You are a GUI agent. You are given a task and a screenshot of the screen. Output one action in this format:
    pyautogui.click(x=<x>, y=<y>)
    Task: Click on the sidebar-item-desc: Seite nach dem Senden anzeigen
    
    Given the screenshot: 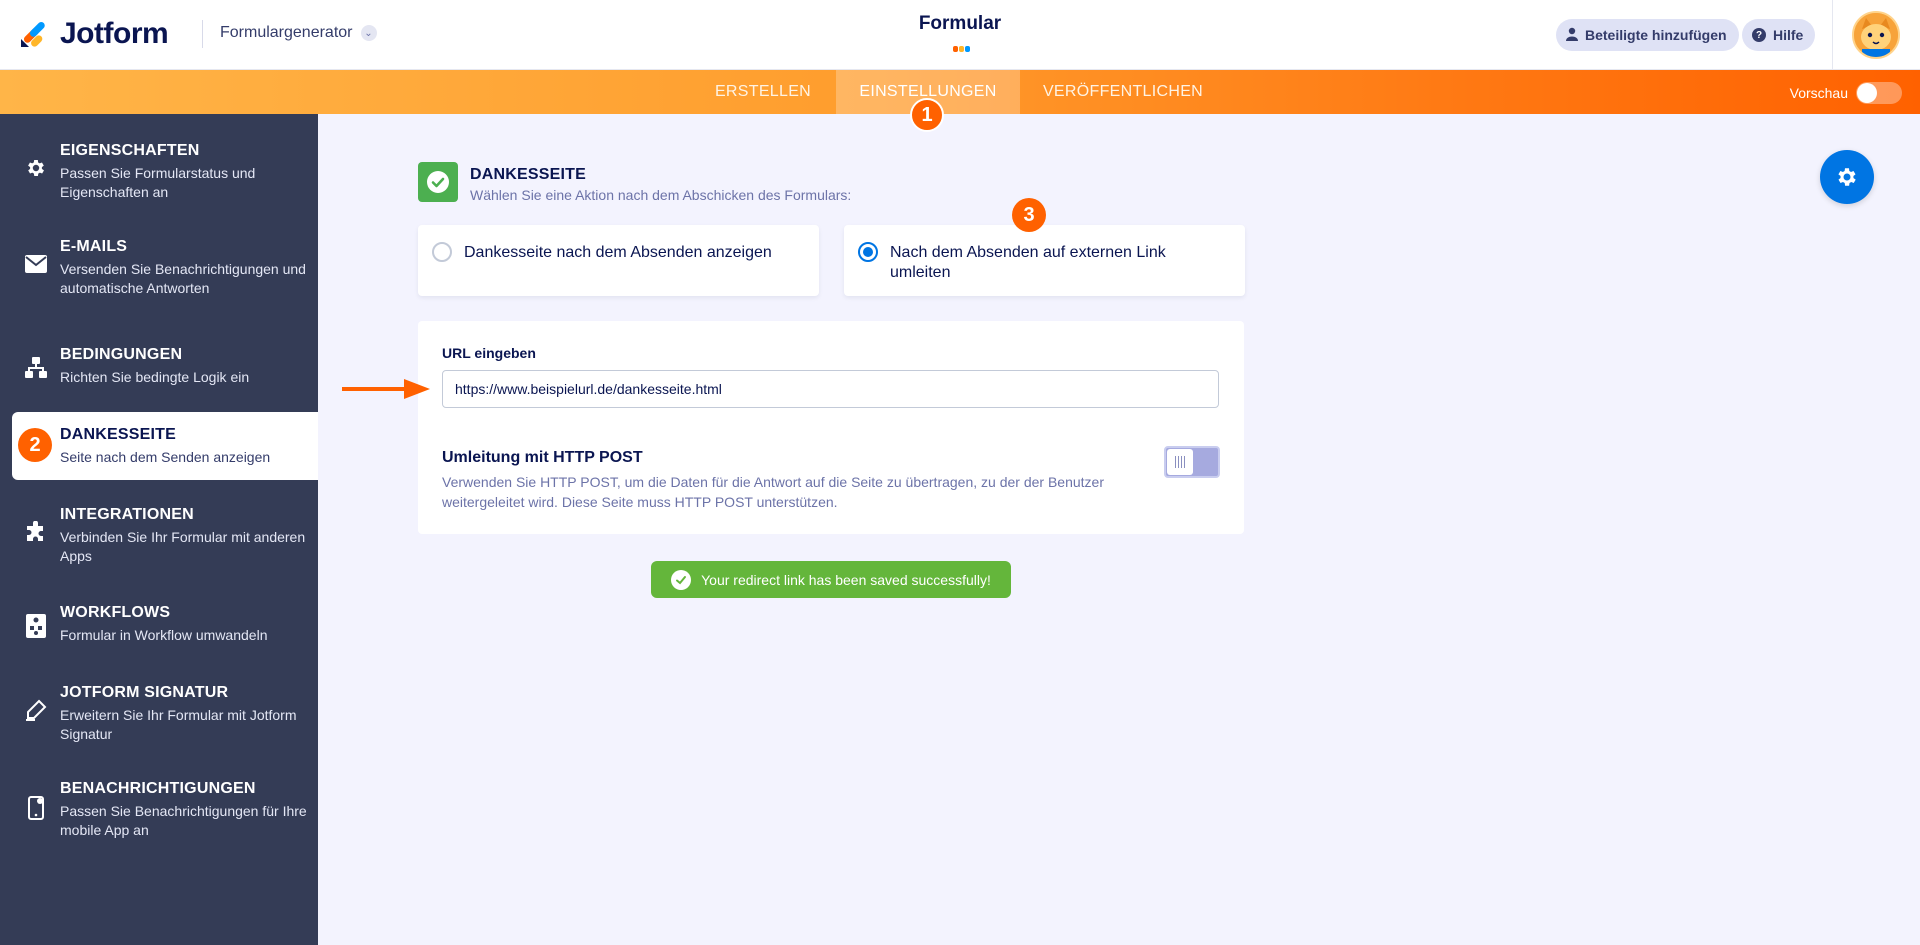 What is the action you would take?
    pyautogui.click(x=165, y=457)
    